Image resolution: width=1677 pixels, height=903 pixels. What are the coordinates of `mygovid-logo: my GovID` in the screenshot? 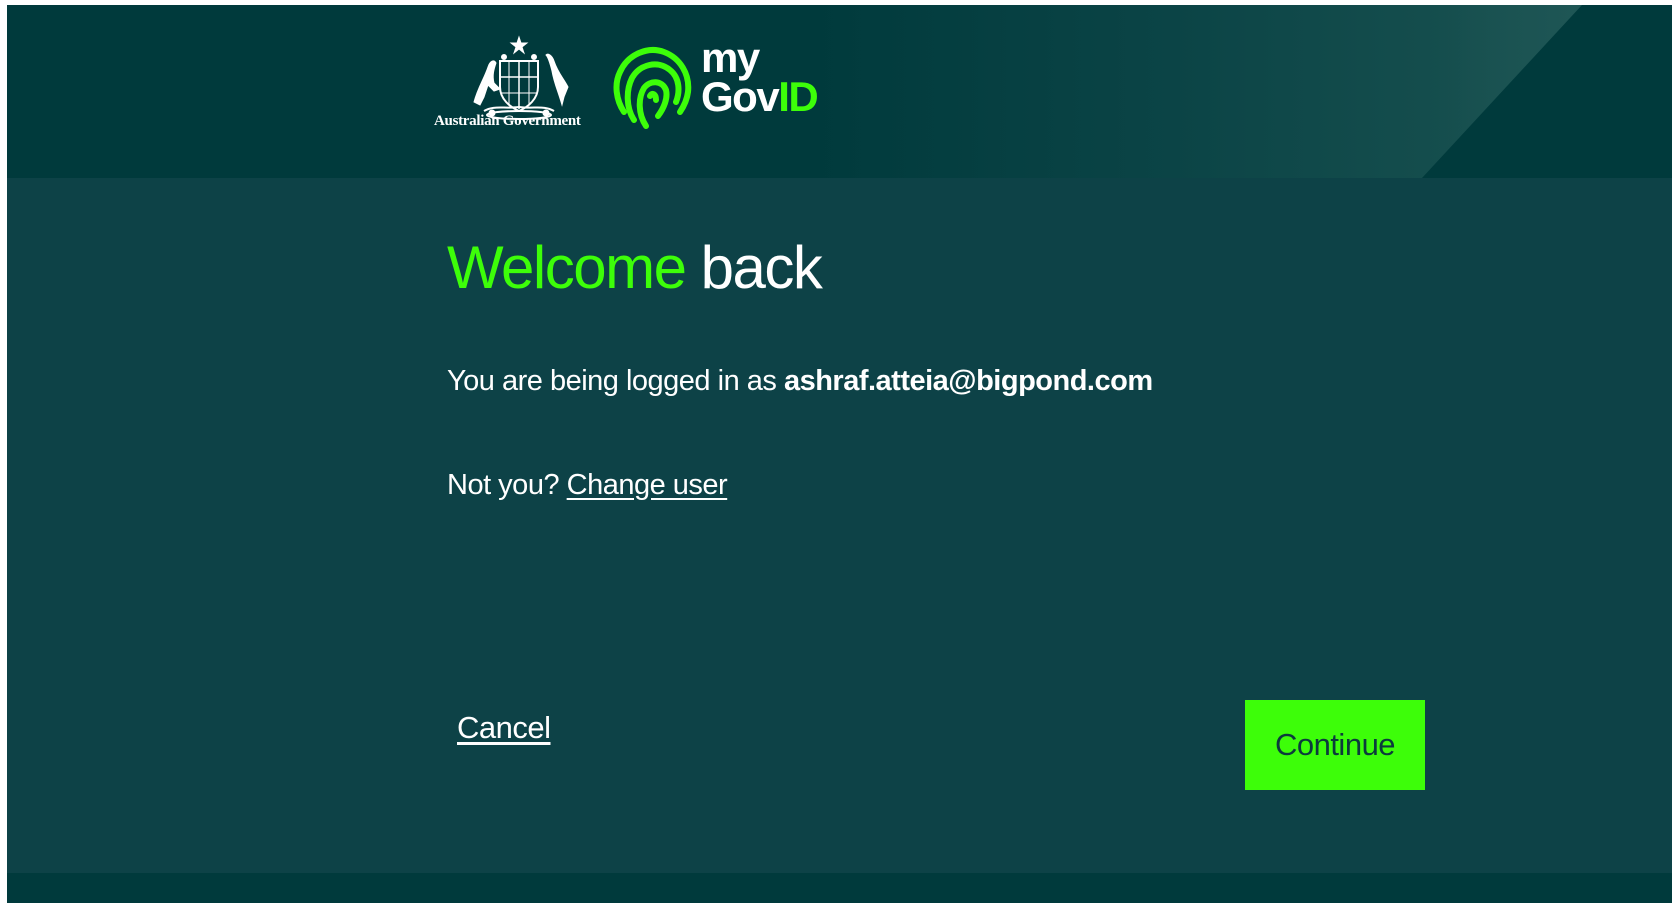 It's located at (760, 77).